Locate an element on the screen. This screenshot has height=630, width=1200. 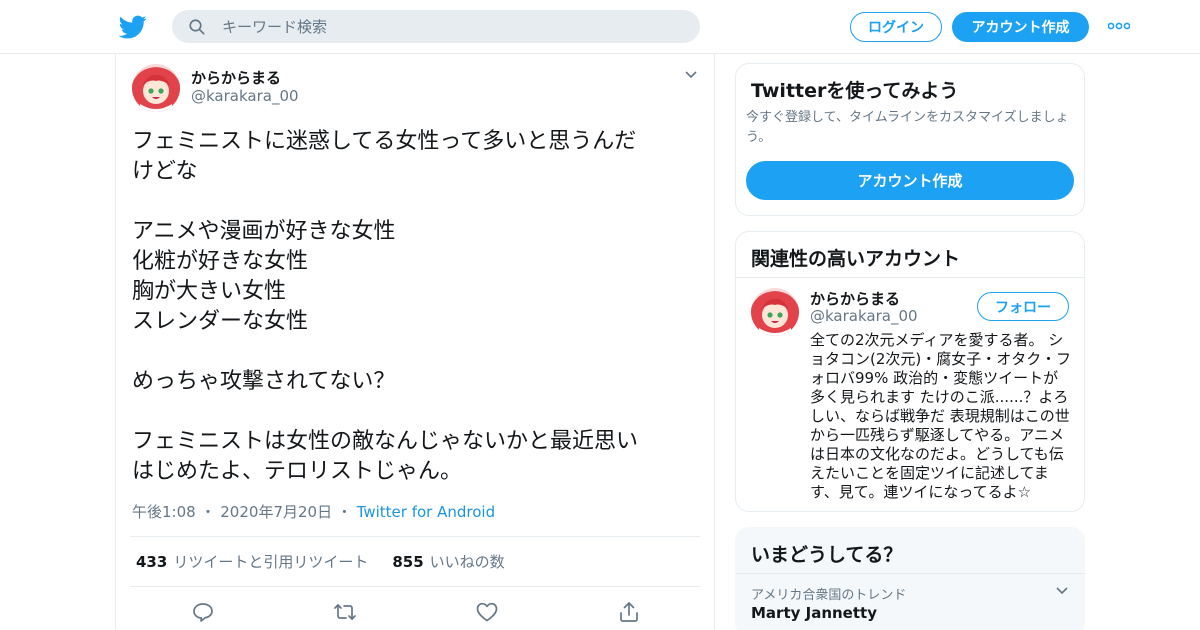
login-button: ログイン is located at coordinates (896, 27).